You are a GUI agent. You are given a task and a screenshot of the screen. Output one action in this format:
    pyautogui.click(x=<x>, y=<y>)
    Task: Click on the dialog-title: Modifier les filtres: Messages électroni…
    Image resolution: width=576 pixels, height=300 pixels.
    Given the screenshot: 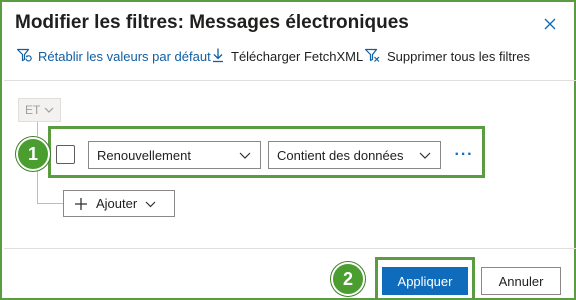 What is the action you would take?
    pyautogui.click(x=212, y=22)
    